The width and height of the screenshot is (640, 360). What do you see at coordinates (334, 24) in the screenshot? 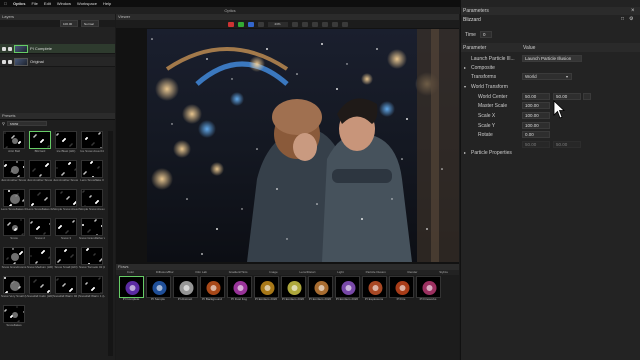
I see `camera-icon` at bounding box center [334, 24].